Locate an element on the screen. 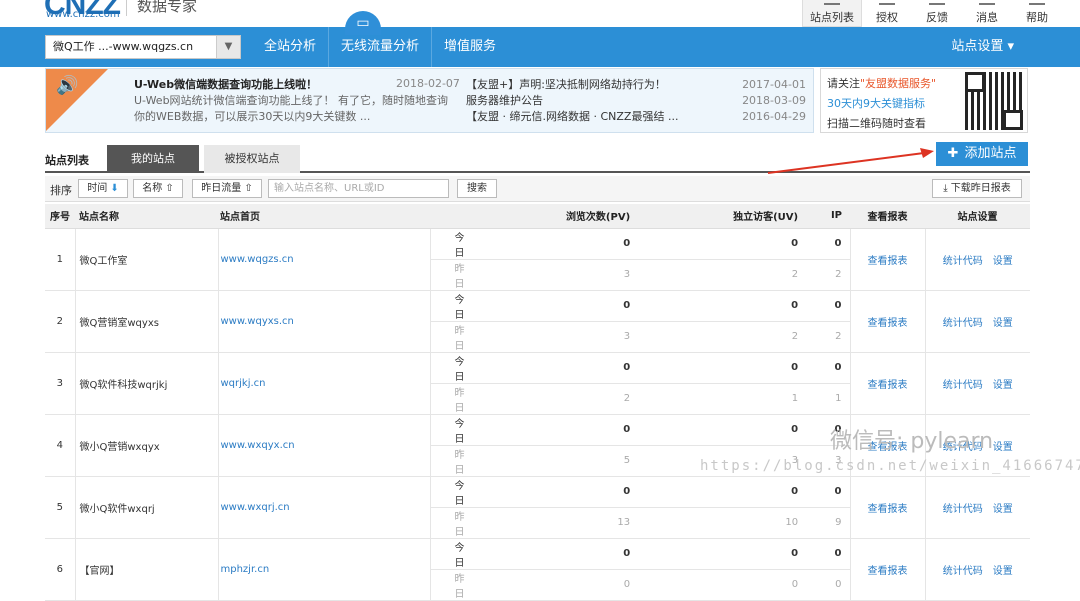 Image resolution: width=1080 pixels, height=601 pixels. site-settings-menu: 站点设置 ▾ is located at coordinates (982, 47).